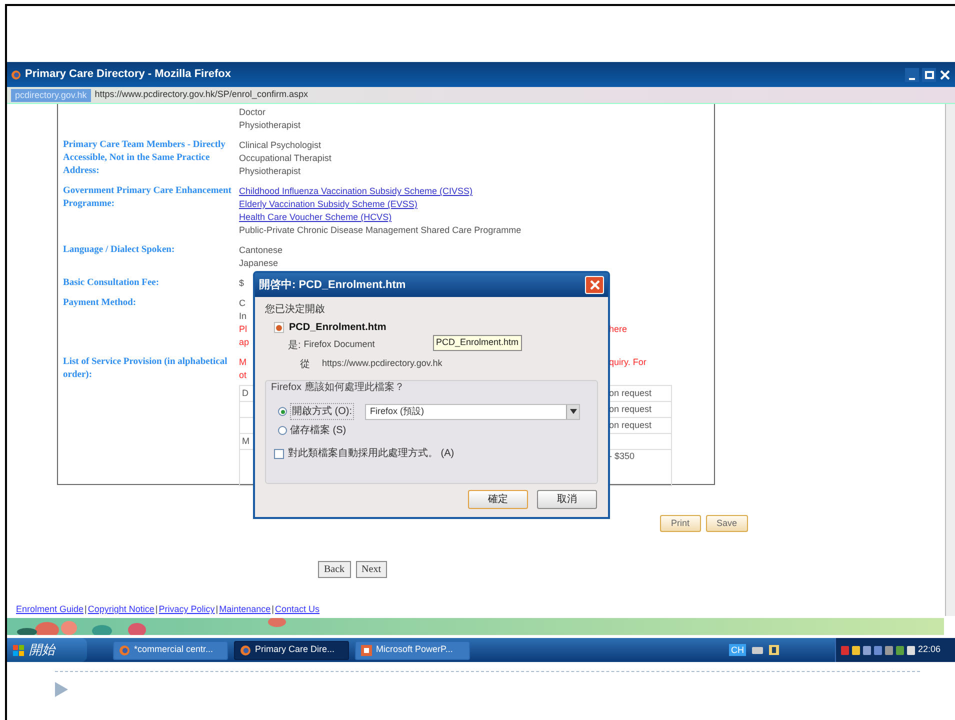 The height and width of the screenshot is (720, 955). I want to click on bullet-arrow-icon, so click(61, 689).